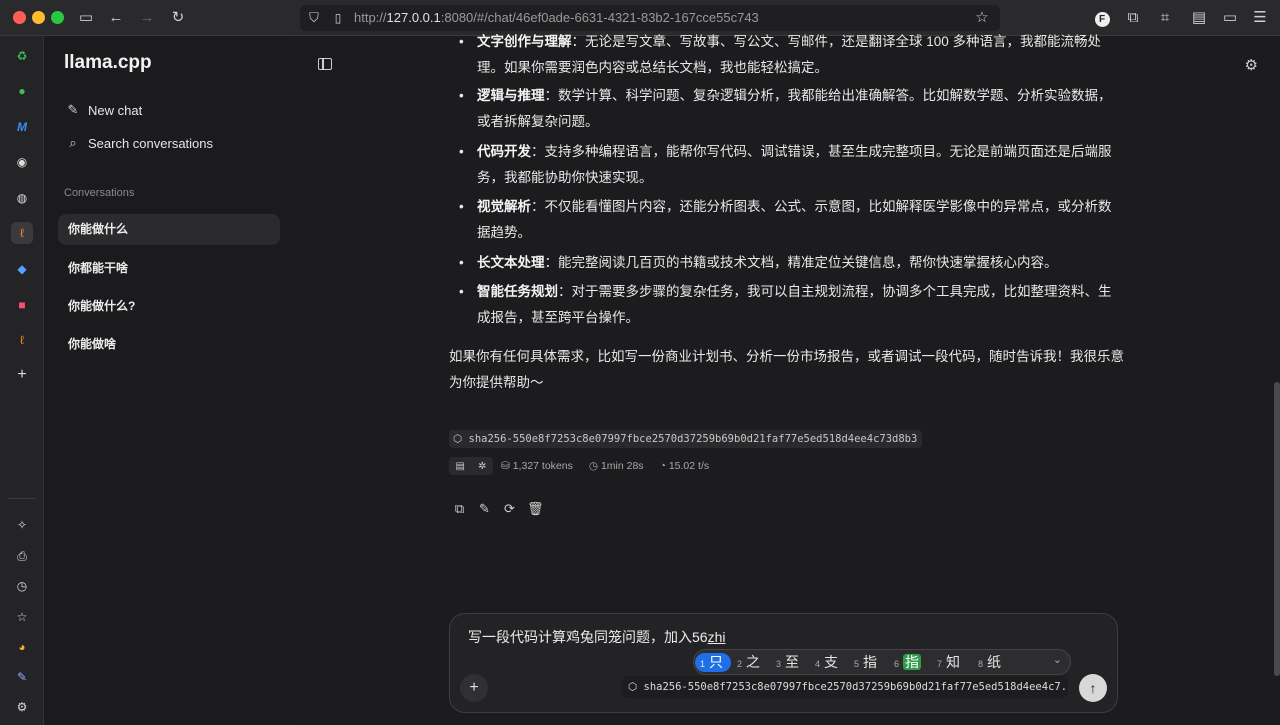 This screenshot has height=725, width=1280. Describe the element at coordinates (22, 677) in the screenshot. I see `feather-icon: ✎` at that location.